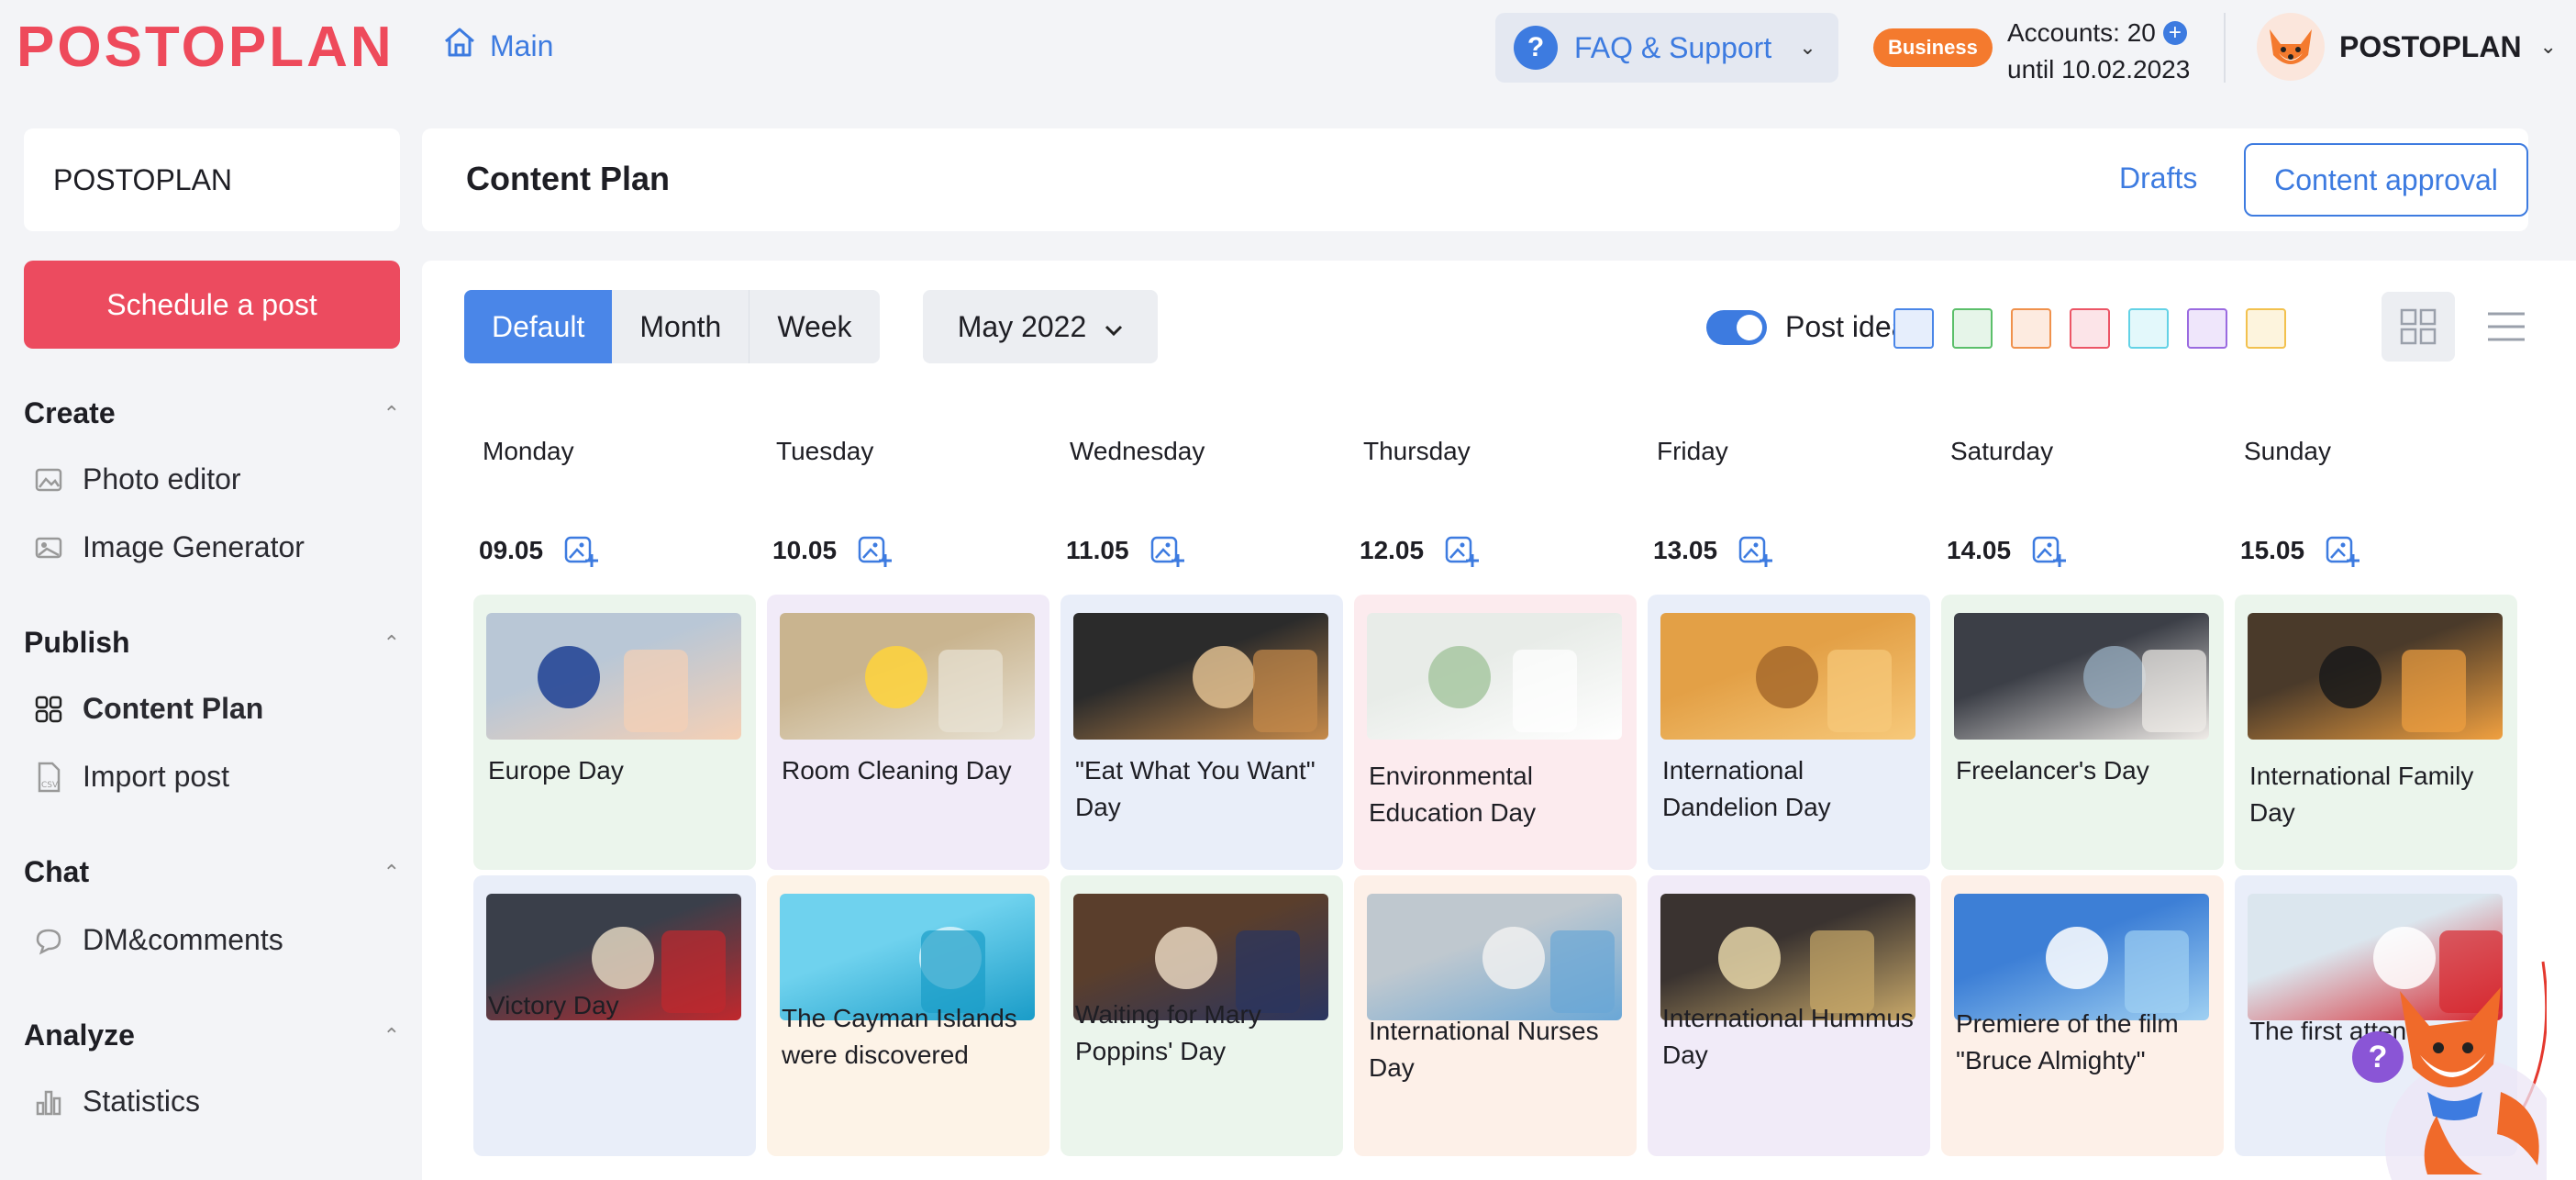 This screenshot has height=1180, width=2576. I want to click on sidebar-item-label: DM&comments, so click(183, 940).